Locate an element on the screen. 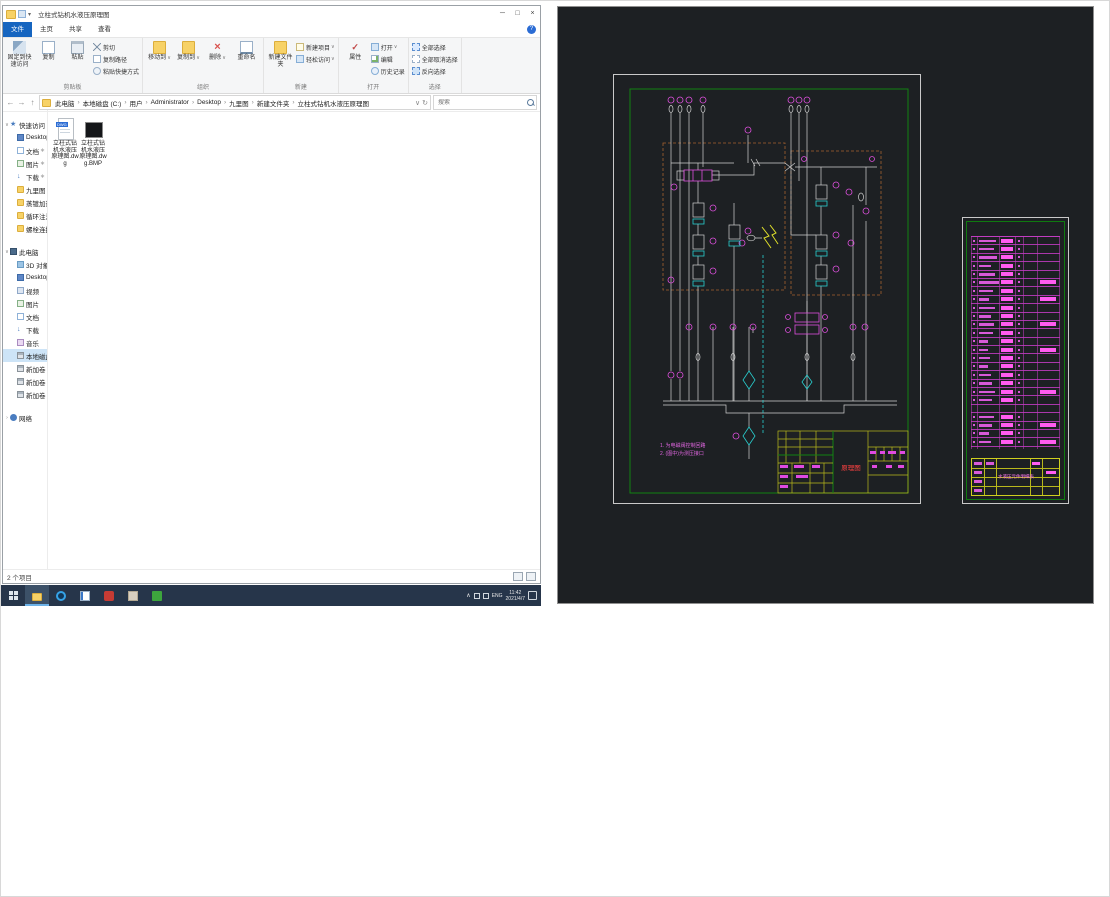 Image resolution: width=1110 pixels, height=897 pixels. breadcrumb-segment: 新建文件夹 is located at coordinates (273, 103).